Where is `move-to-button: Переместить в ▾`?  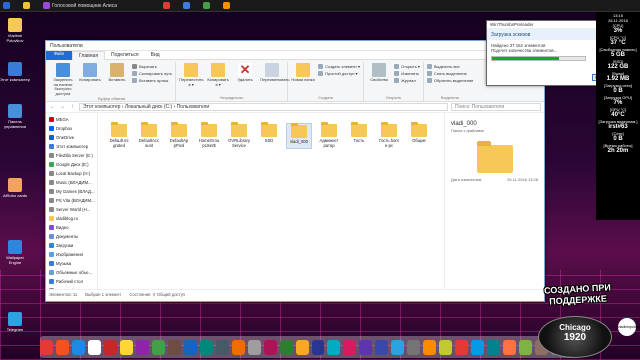 move-to-button: Переместить в ▾ is located at coordinates (191, 74).